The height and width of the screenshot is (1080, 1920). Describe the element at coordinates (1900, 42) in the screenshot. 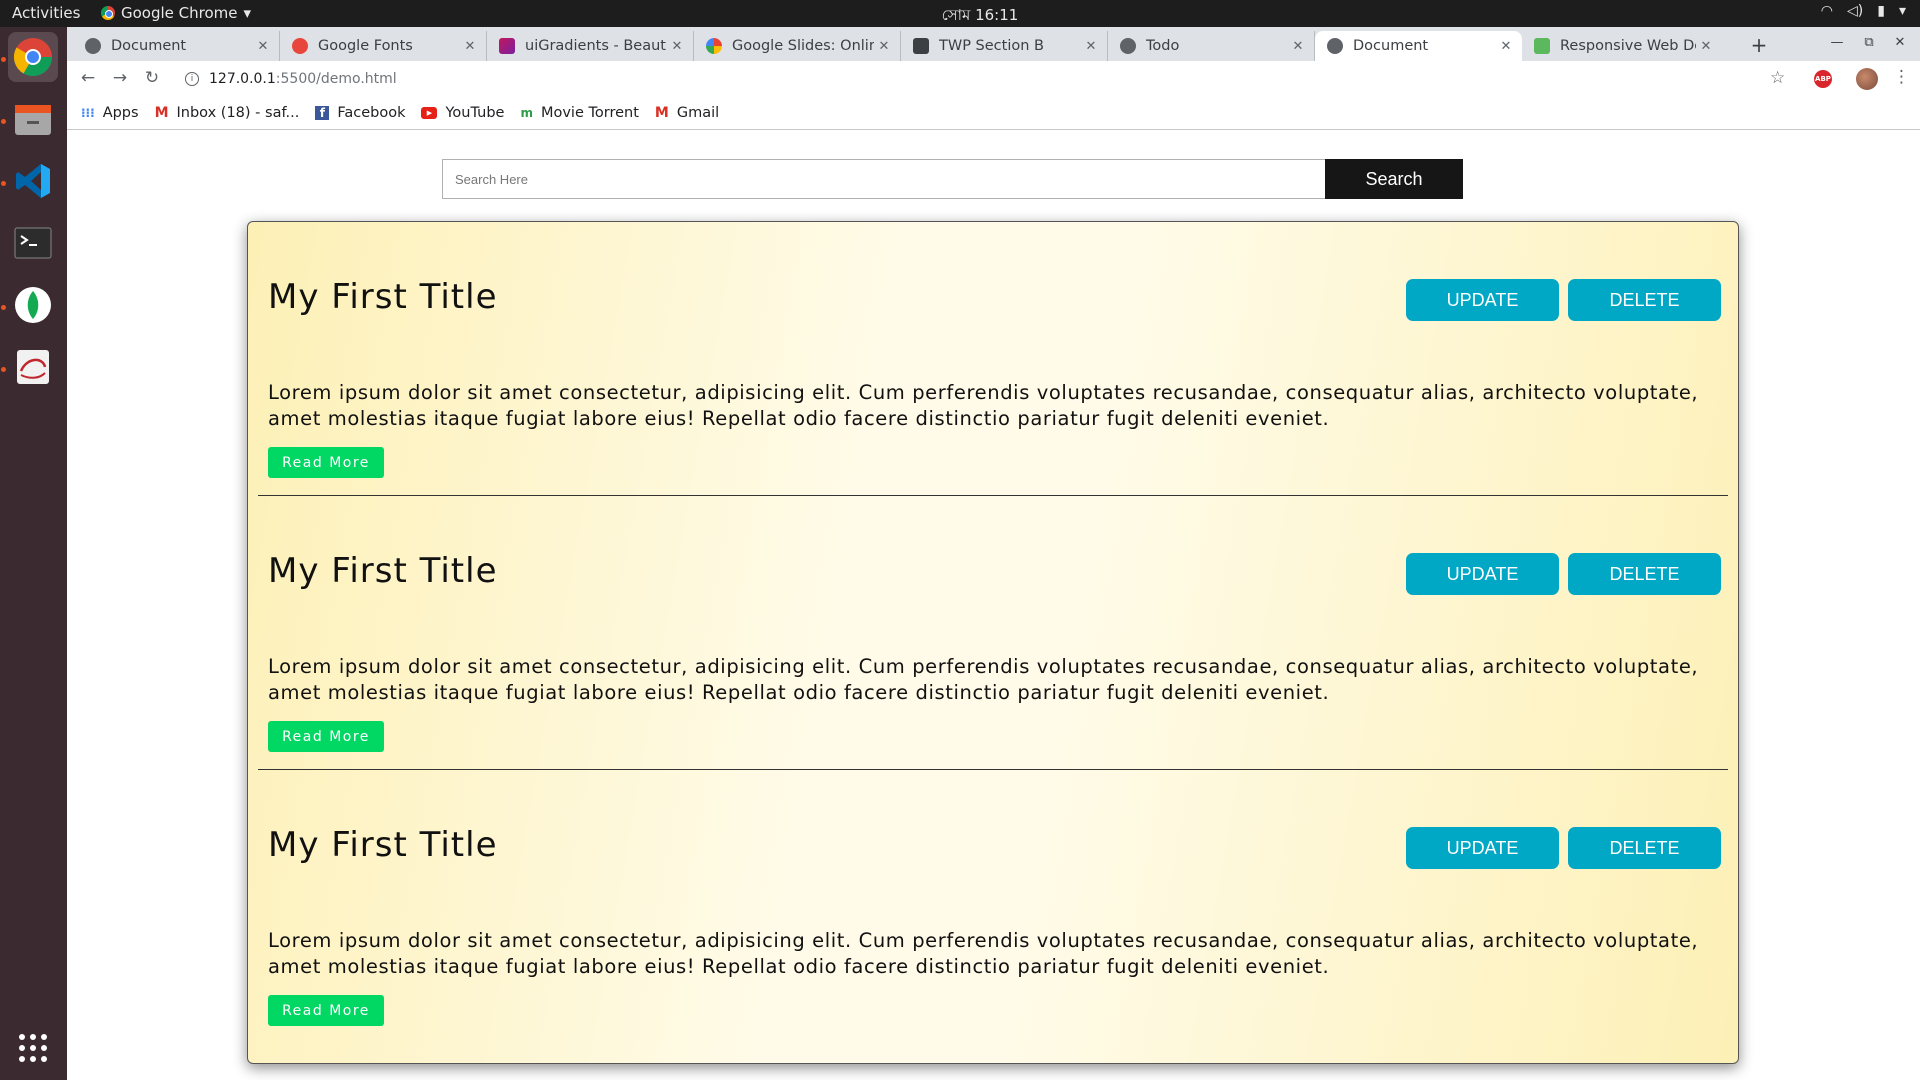

I see `close-window-icon: ✕` at that location.